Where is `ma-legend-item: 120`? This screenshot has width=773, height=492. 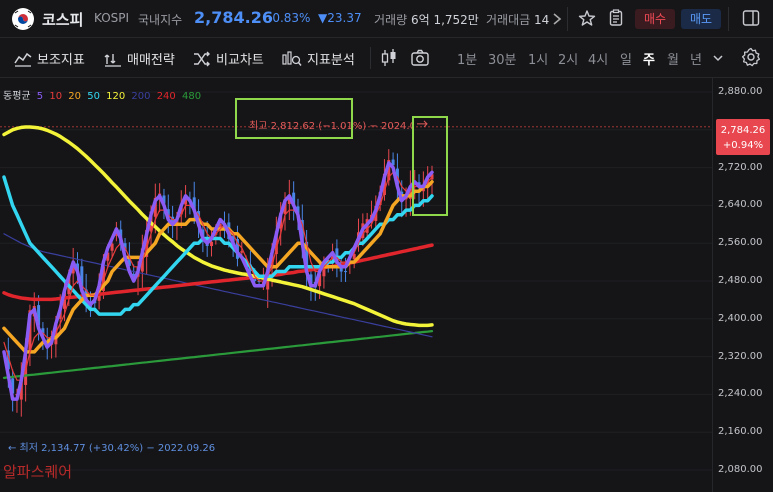 ma-legend-item: 120 is located at coordinates (115, 96).